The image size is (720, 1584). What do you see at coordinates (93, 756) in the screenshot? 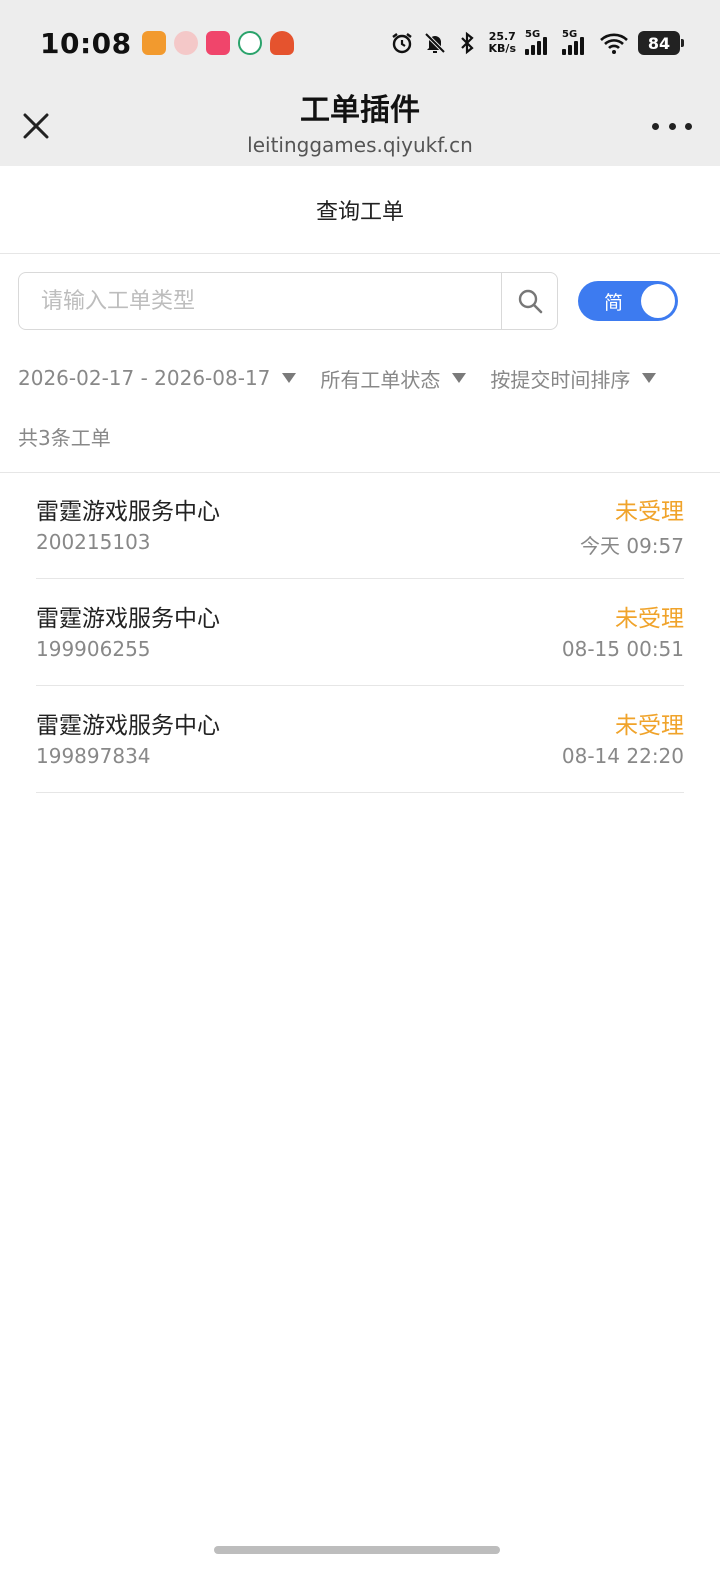
I see `ticket-id: 199897834` at bounding box center [93, 756].